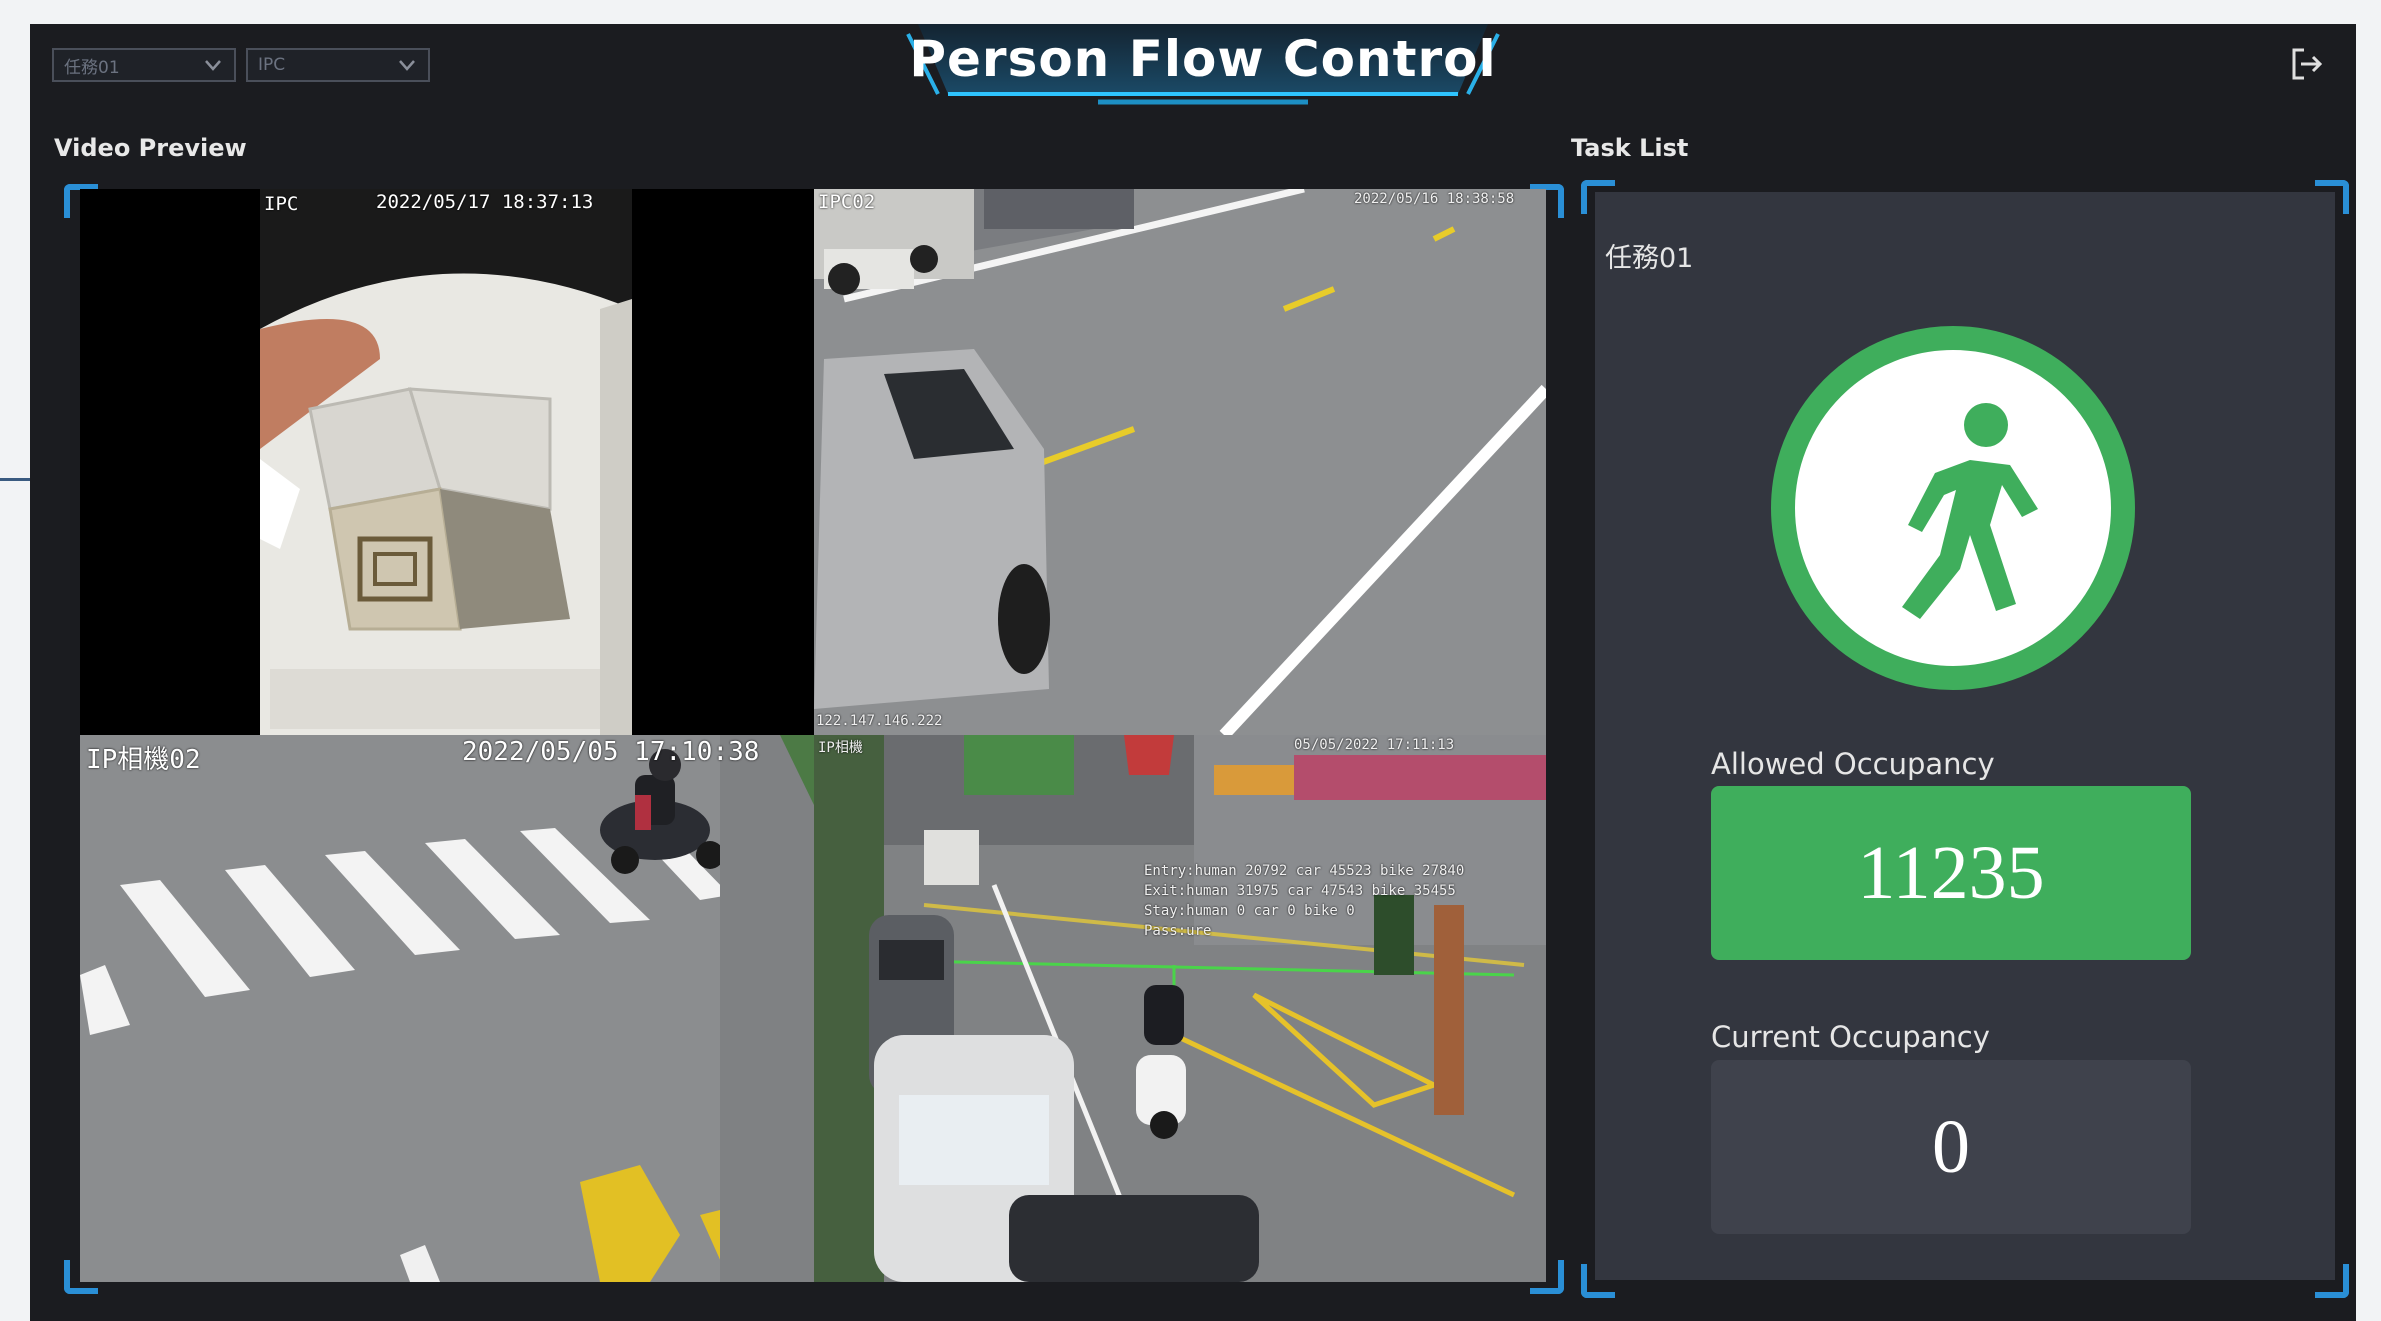 Image resolution: width=2381 pixels, height=1321 pixels. I want to click on allowed-occupancy-value: 11235, so click(1951, 873).